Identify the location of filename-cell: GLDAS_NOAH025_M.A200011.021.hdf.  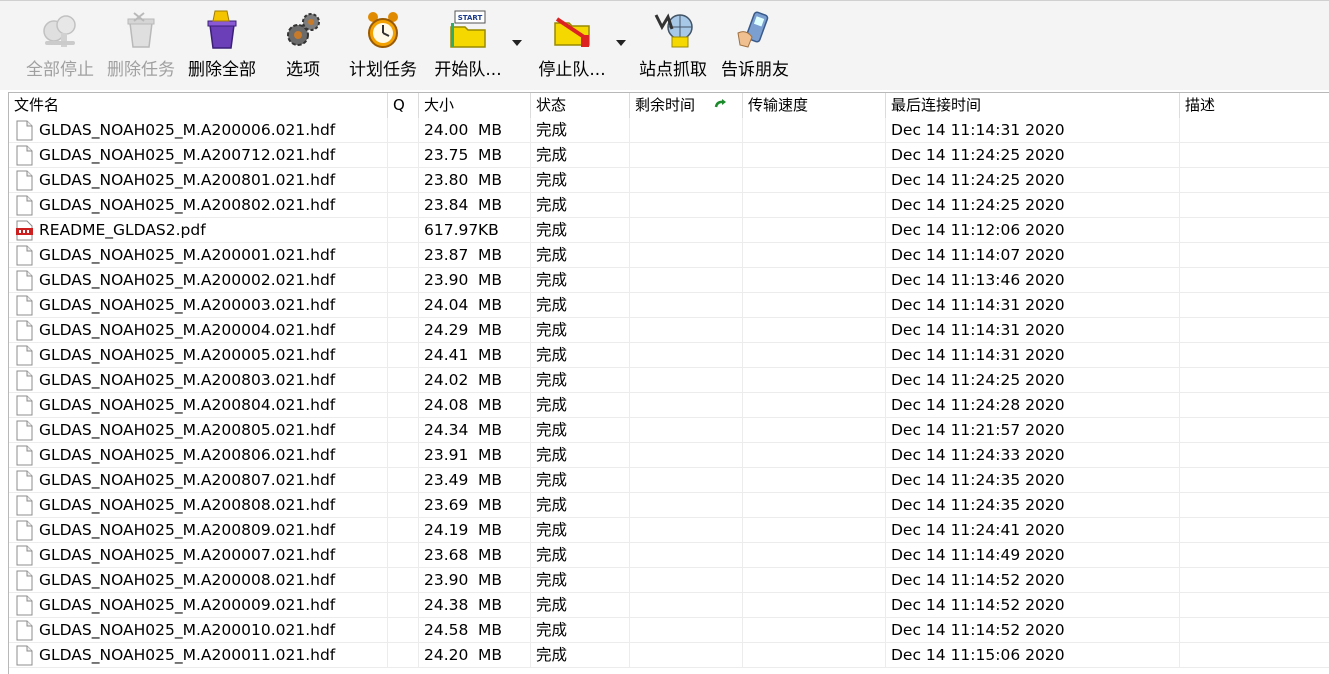
(198, 655).